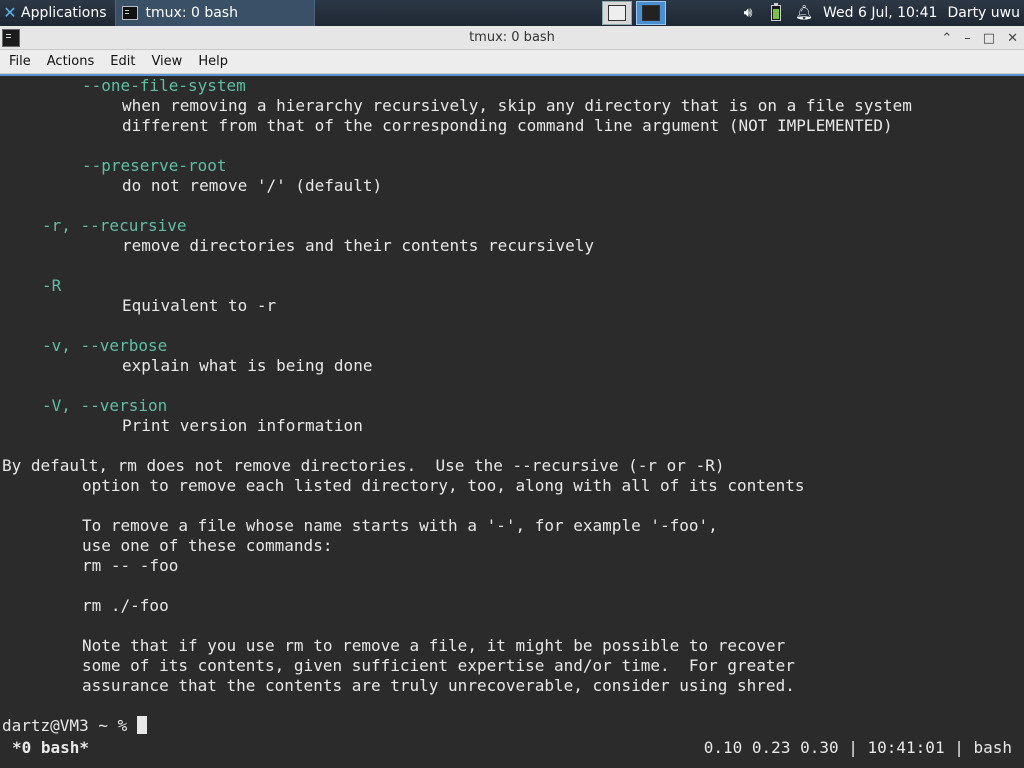 Image resolution: width=1024 pixels, height=768 pixels. I want to click on workspace-1-button, so click(617, 13).